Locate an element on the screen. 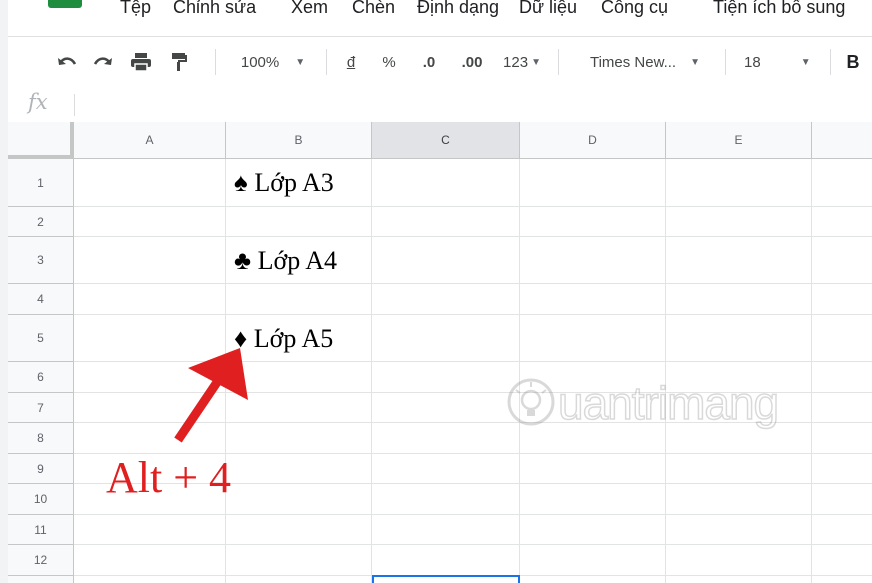 The height and width of the screenshot is (583, 872). print-icon is located at coordinates (141, 62).